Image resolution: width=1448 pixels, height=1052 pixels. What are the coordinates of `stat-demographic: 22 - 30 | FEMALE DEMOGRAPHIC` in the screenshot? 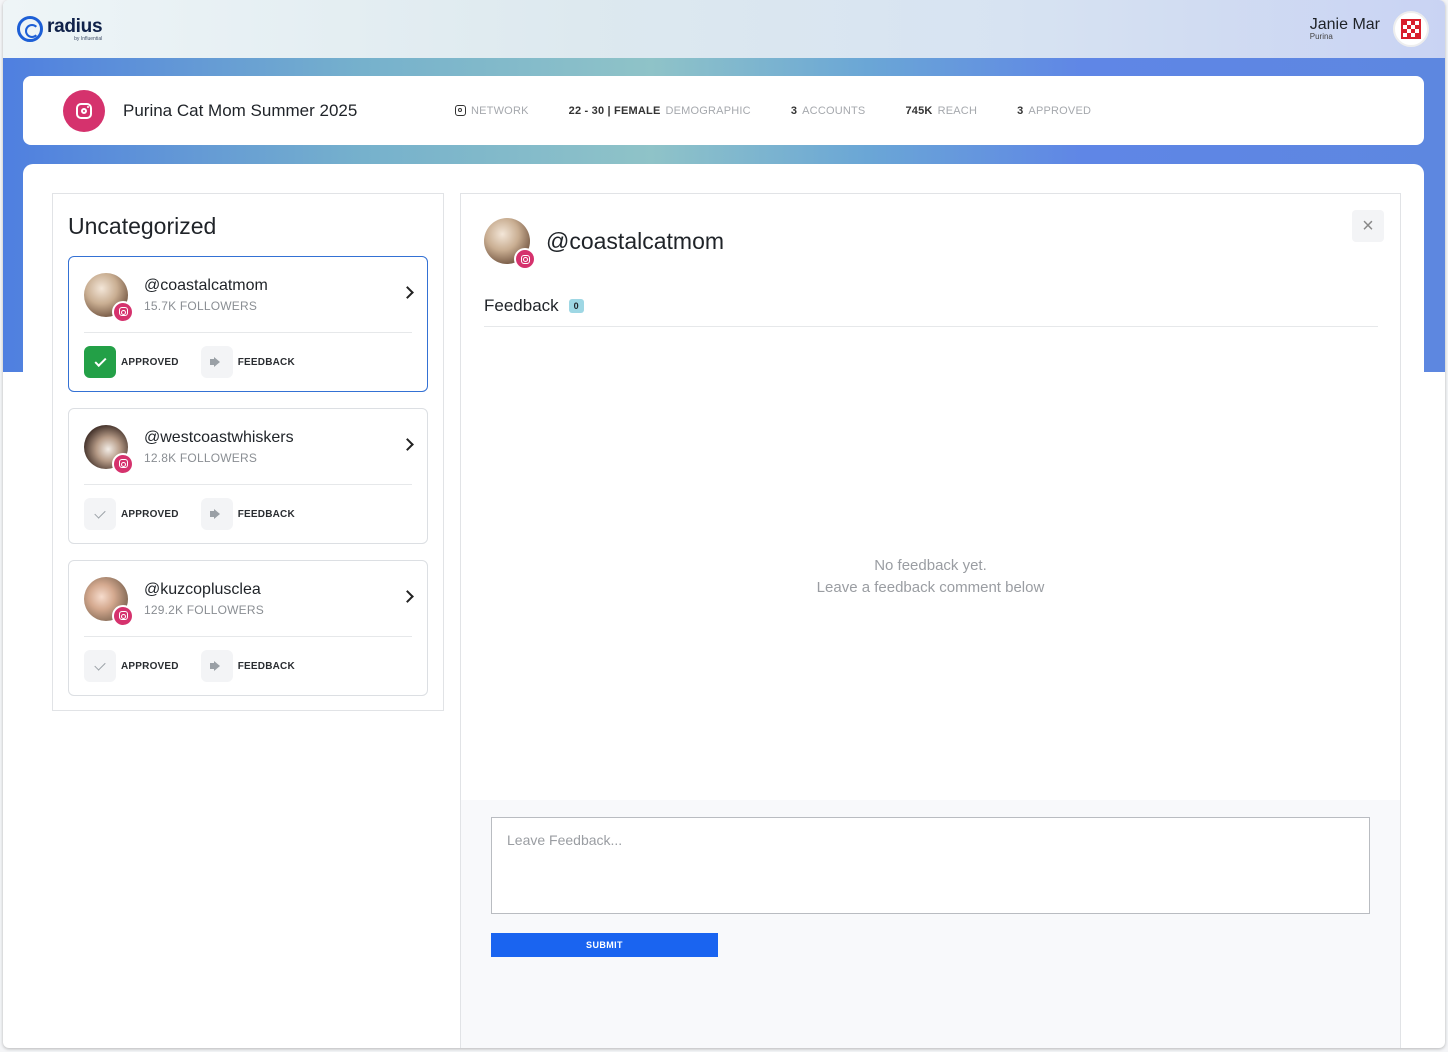 It's located at (659, 110).